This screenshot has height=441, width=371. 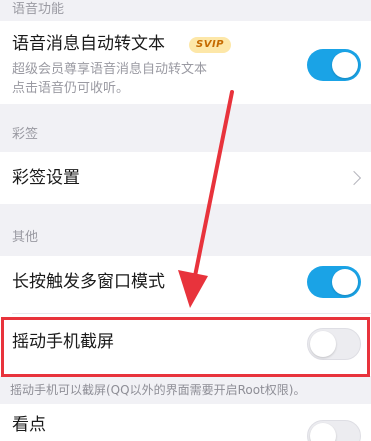 I want to click on annotation-arrow, so click(x=206, y=199).